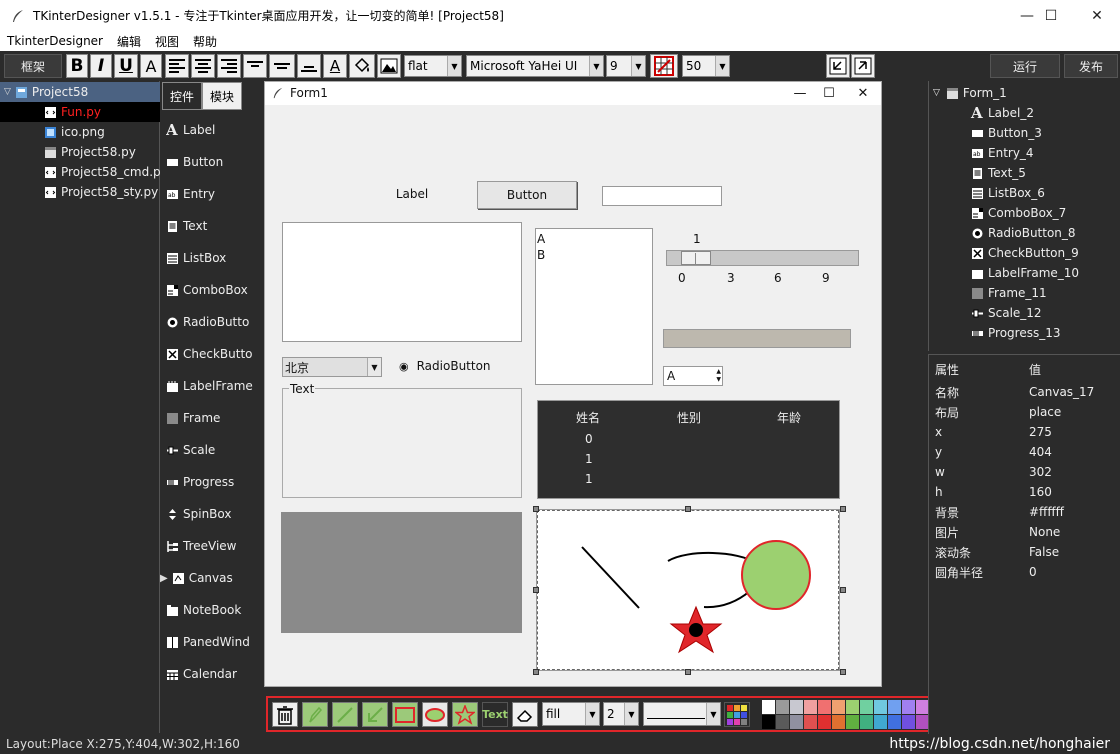 The image size is (1120, 754). Describe the element at coordinates (214, 354) in the screenshot. I see `widget-checkbutton: CheckButto` at that location.